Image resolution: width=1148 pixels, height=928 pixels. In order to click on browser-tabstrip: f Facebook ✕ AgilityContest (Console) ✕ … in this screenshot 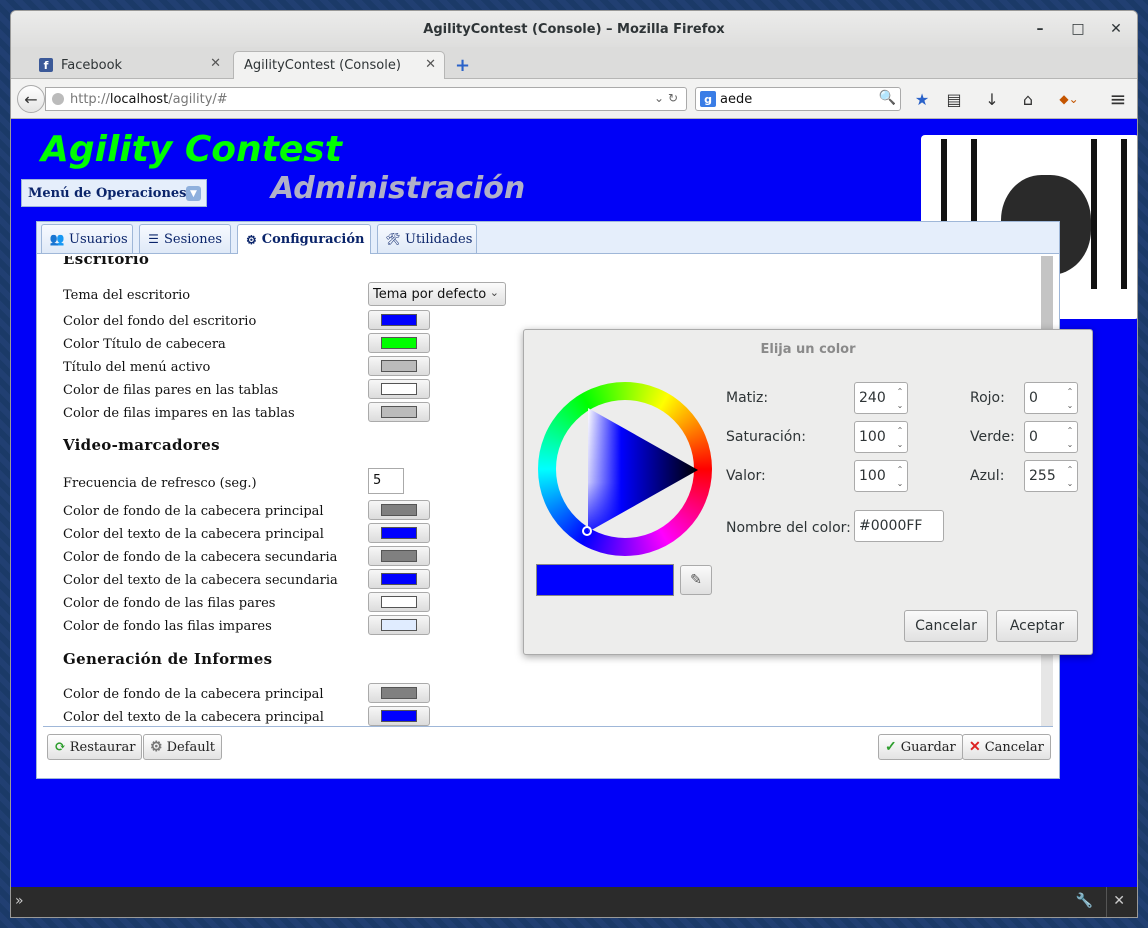, I will do `click(574, 63)`.